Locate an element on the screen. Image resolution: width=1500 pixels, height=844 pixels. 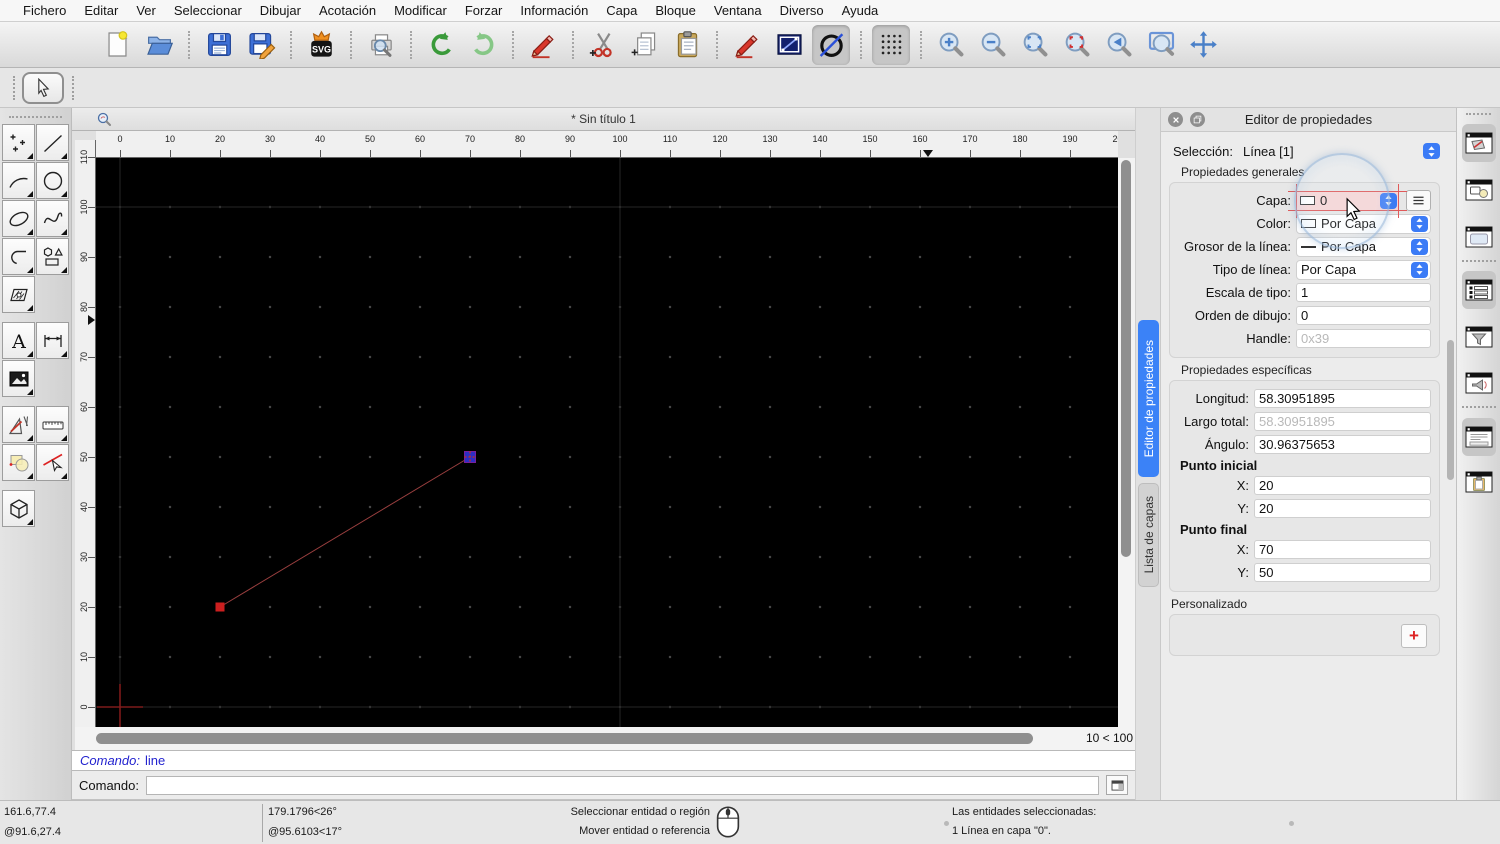
menu-item-capa: Capa is located at coordinates (621, 10).